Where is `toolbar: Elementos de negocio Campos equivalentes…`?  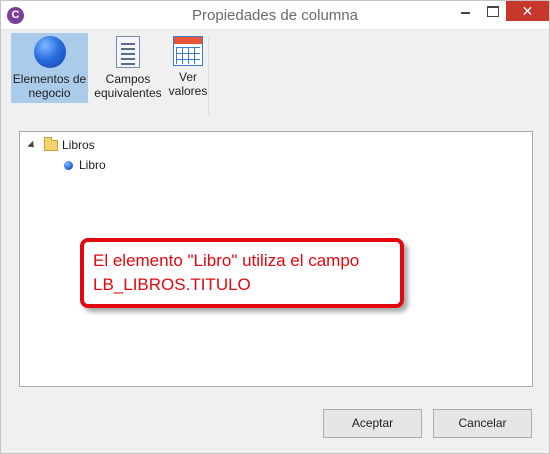 toolbar: Elementos de negocio Campos equivalentes… is located at coordinates (109, 76).